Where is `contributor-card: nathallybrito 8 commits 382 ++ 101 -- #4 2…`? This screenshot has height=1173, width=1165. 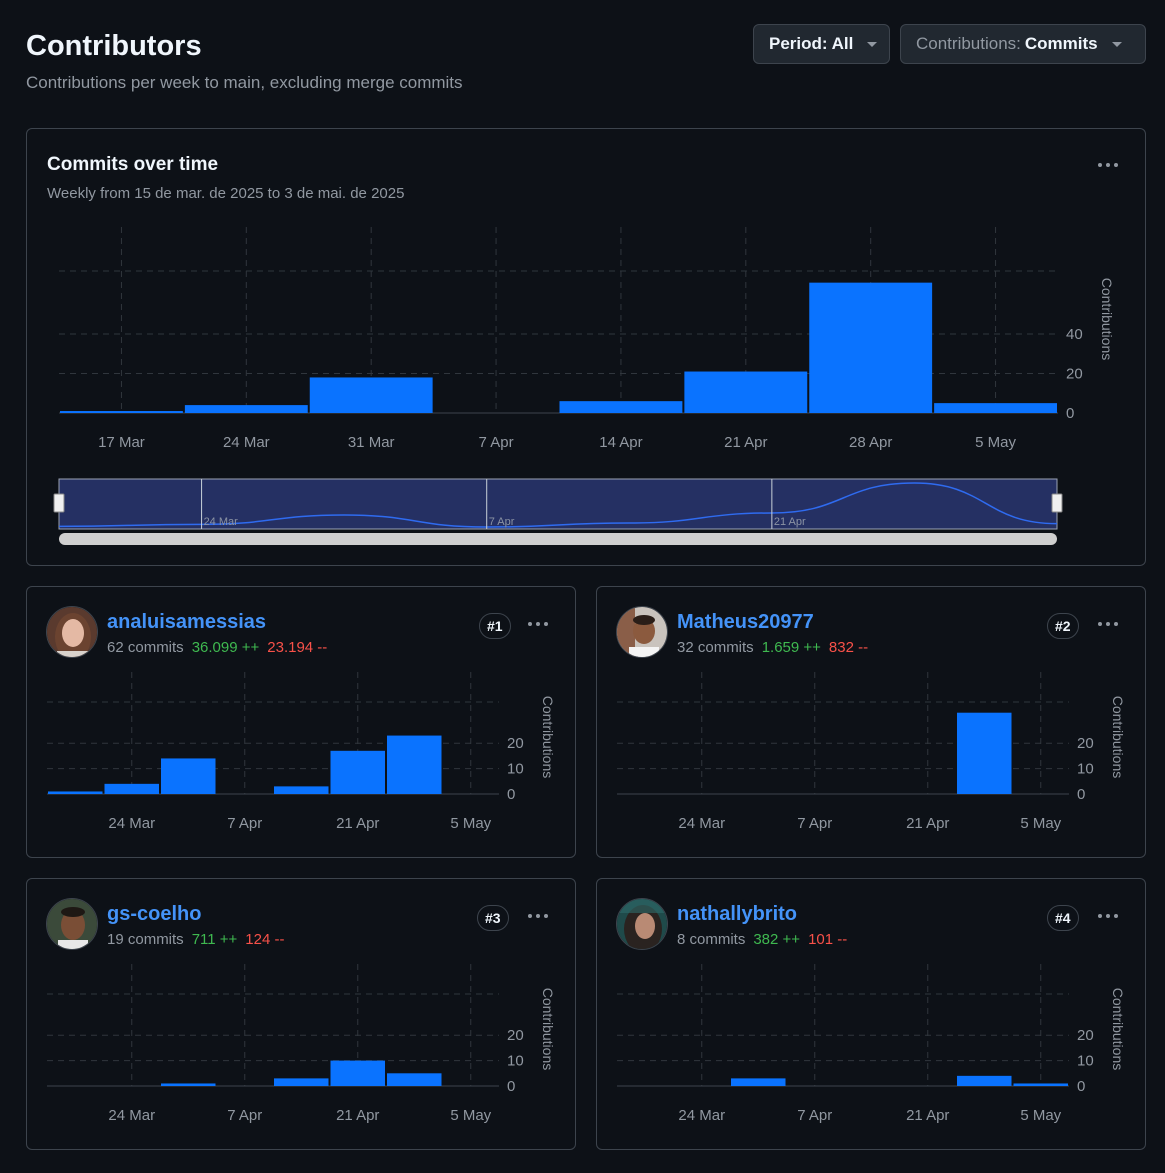 contributor-card: nathallybrito 8 commits 382 ++ 101 -- #4 2… is located at coordinates (871, 1014).